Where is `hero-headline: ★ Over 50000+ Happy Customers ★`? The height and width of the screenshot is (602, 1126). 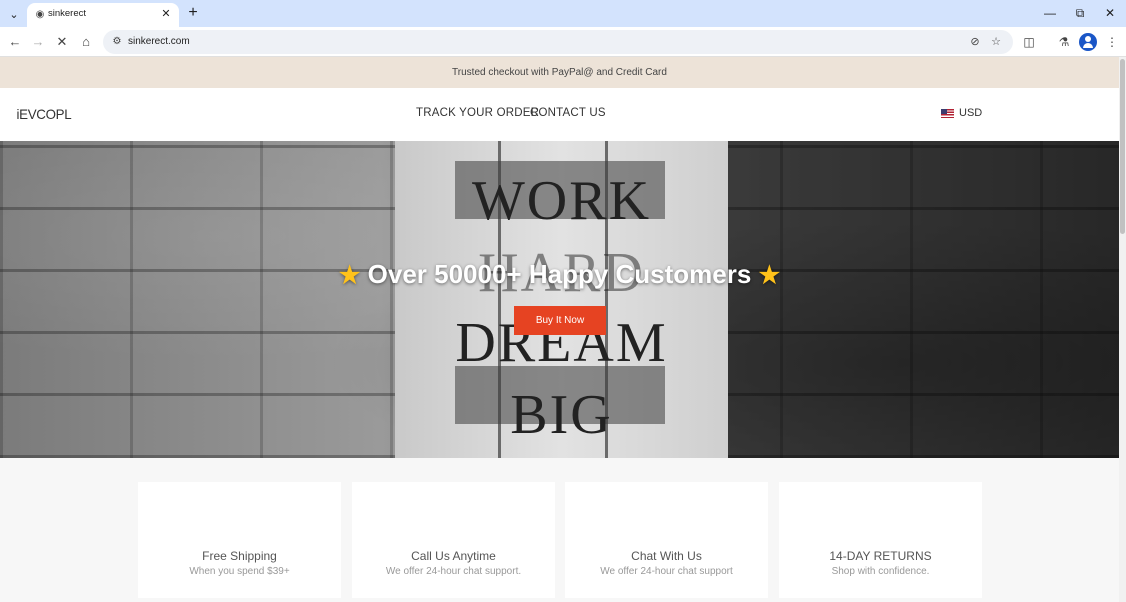 hero-headline: ★ Over 50000+ Happy Customers ★ is located at coordinates (559, 274).